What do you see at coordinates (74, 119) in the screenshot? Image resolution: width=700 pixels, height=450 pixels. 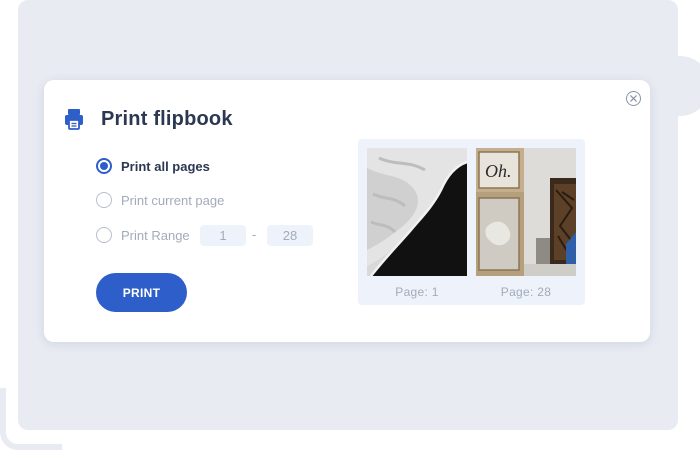 I see `printer-icon` at bounding box center [74, 119].